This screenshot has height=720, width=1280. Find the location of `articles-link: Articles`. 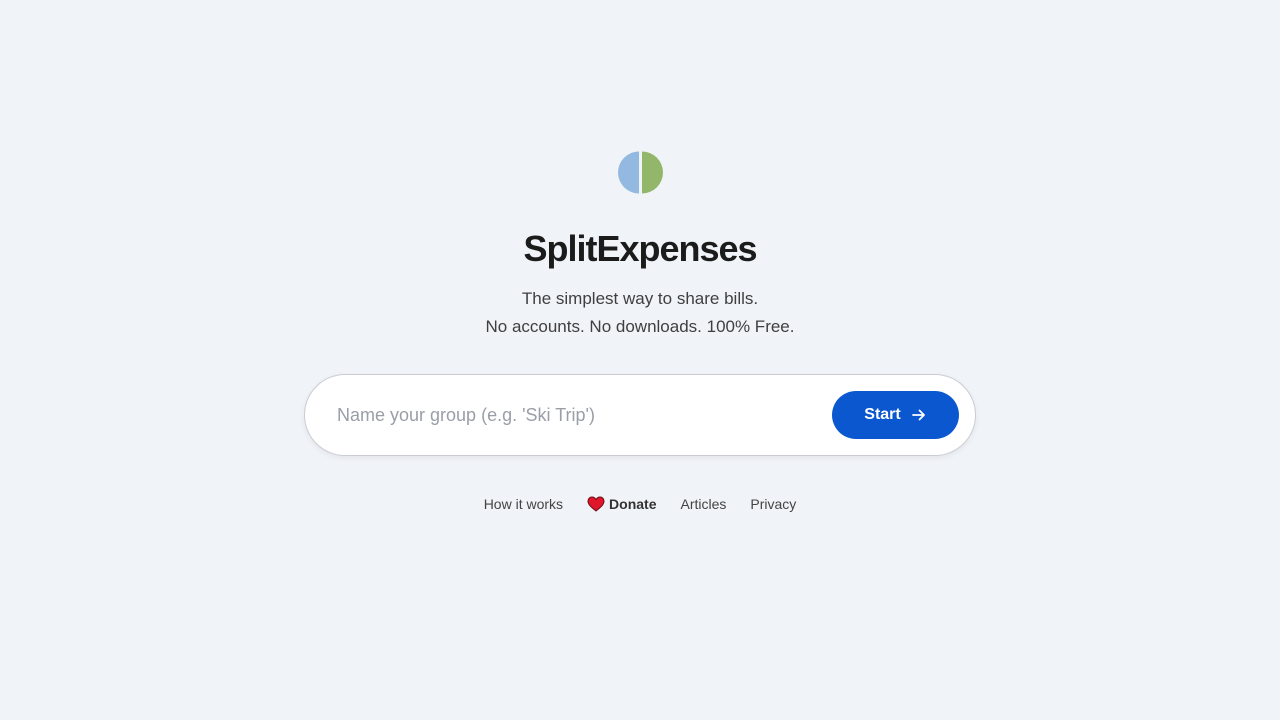

articles-link: Articles is located at coordinates (704, 504).